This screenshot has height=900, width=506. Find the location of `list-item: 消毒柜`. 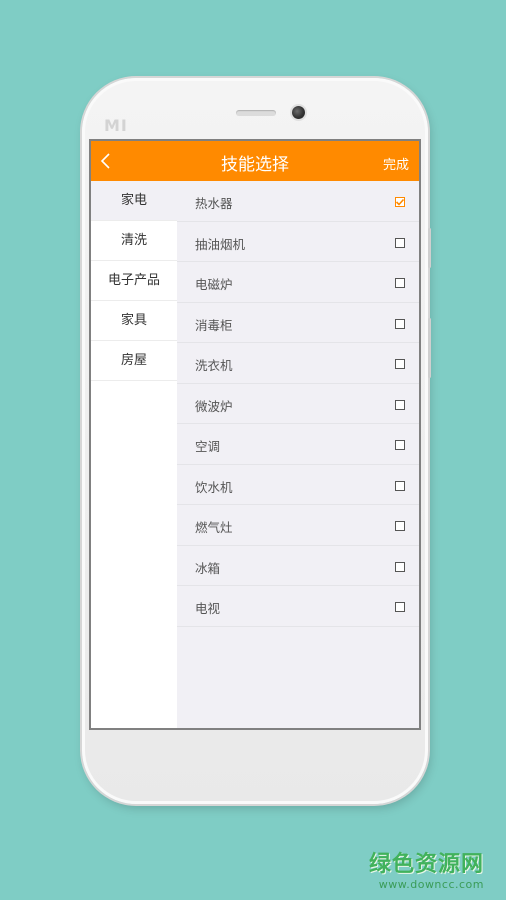

list-item: 消毒柜 is located at coordinates (298, 322).